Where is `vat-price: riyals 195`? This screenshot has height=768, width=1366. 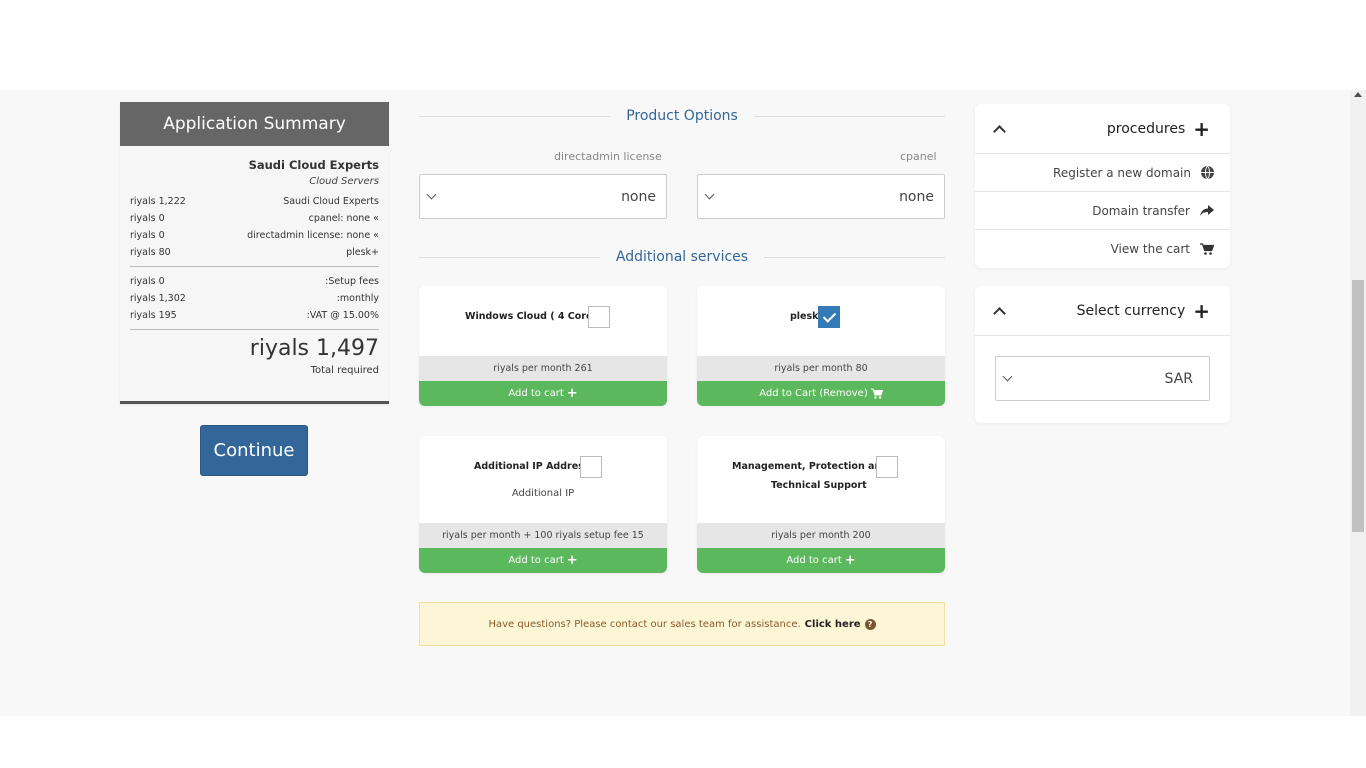 vat-price: riyals 195 is located at coordinates (153, 315).